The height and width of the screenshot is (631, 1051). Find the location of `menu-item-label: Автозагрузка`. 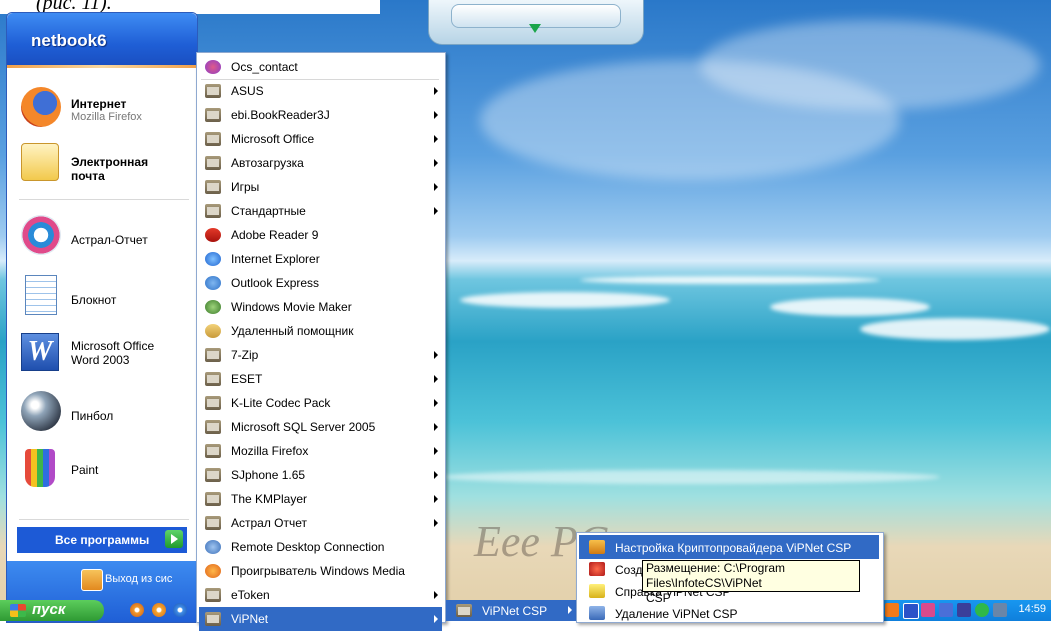

menu-item-label: Автозагрузка is located at coordinates (267, 163).